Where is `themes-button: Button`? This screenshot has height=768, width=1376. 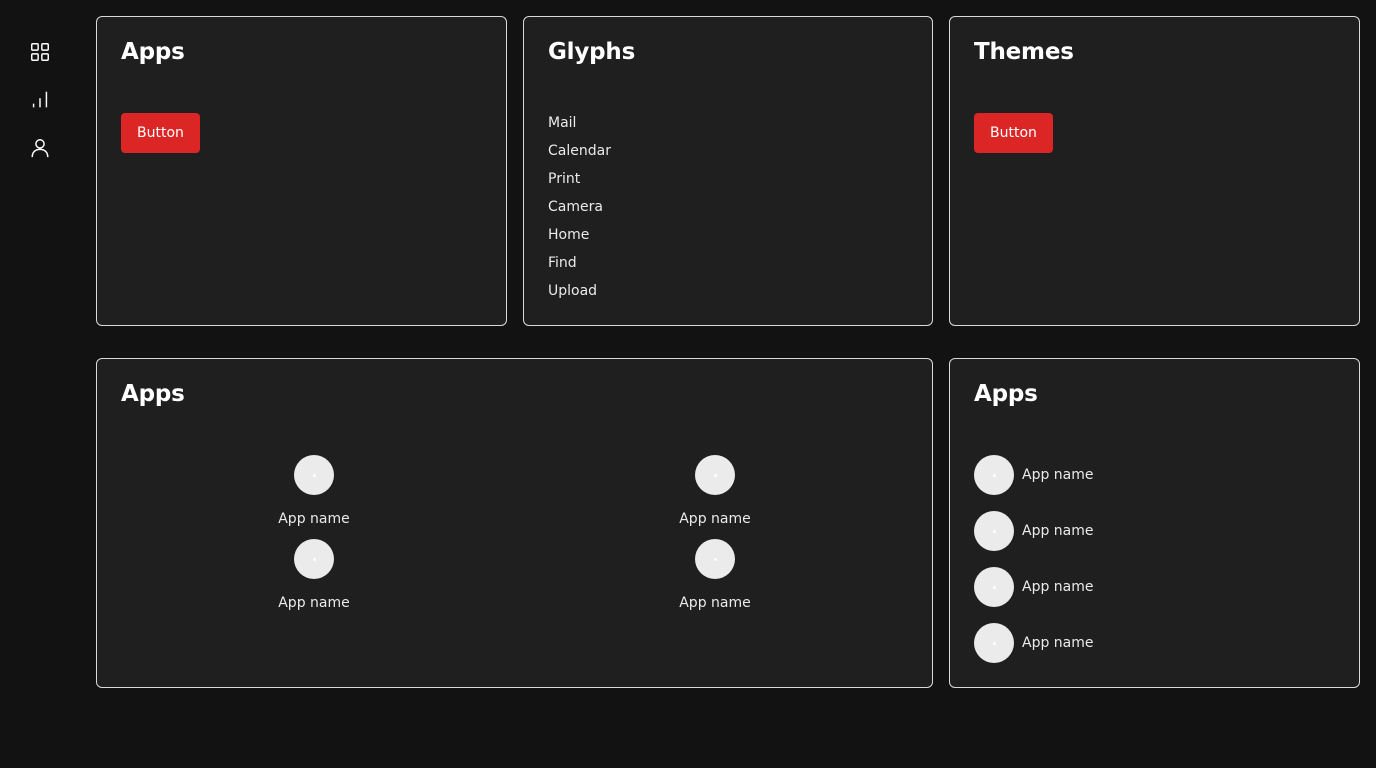
themes-button: Button is located at coordinates (1013, 133).